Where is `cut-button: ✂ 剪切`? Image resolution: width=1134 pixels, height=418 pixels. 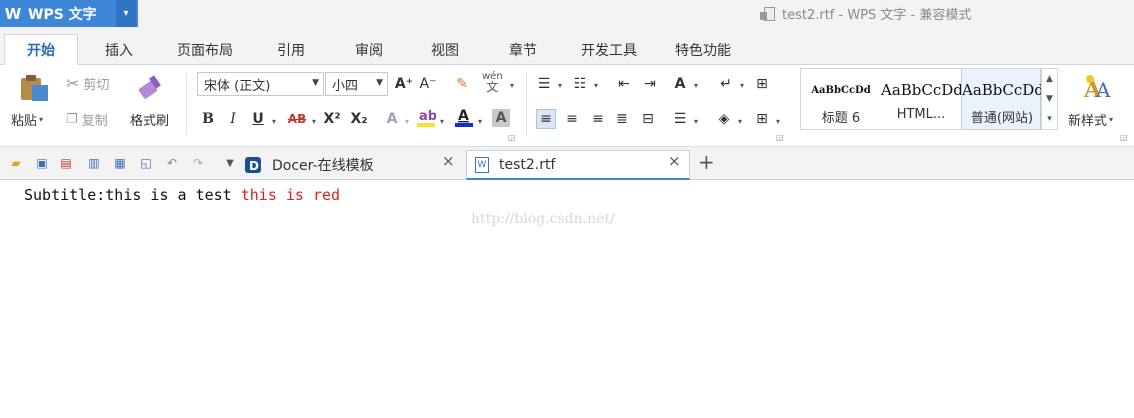 cut-button: ✂ 剪切 is located at coordinates (87, 83).